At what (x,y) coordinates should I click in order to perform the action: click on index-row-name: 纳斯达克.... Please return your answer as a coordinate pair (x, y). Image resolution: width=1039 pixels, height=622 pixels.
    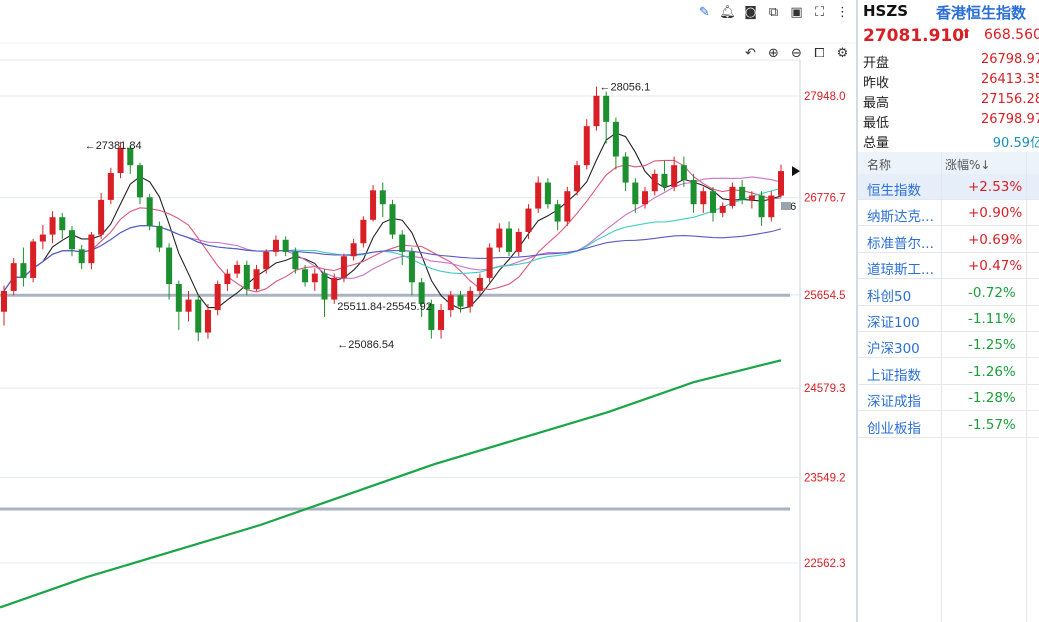
    Looking at the image, I should click on (900, 215).